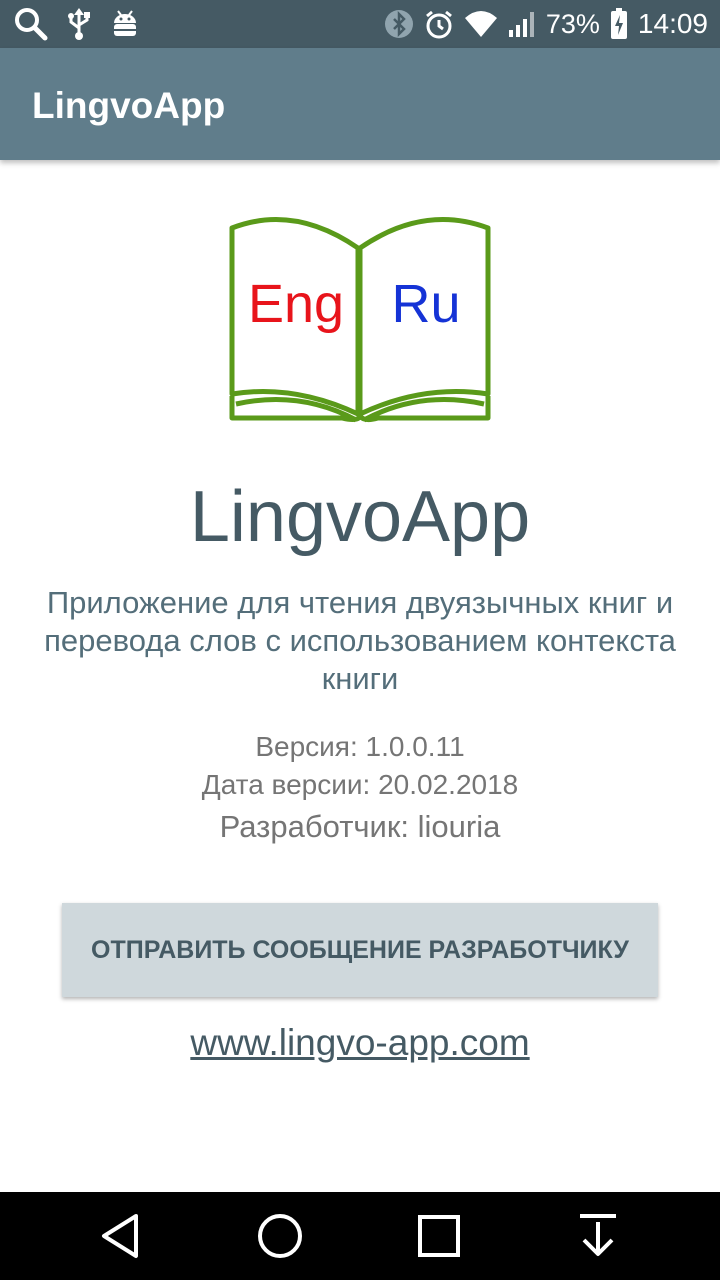 Image resolution: width=720 pixels, height=1280 pixels. I want to click on version-date-text: Дата версии: 20.02.2018, so click(360, 784).